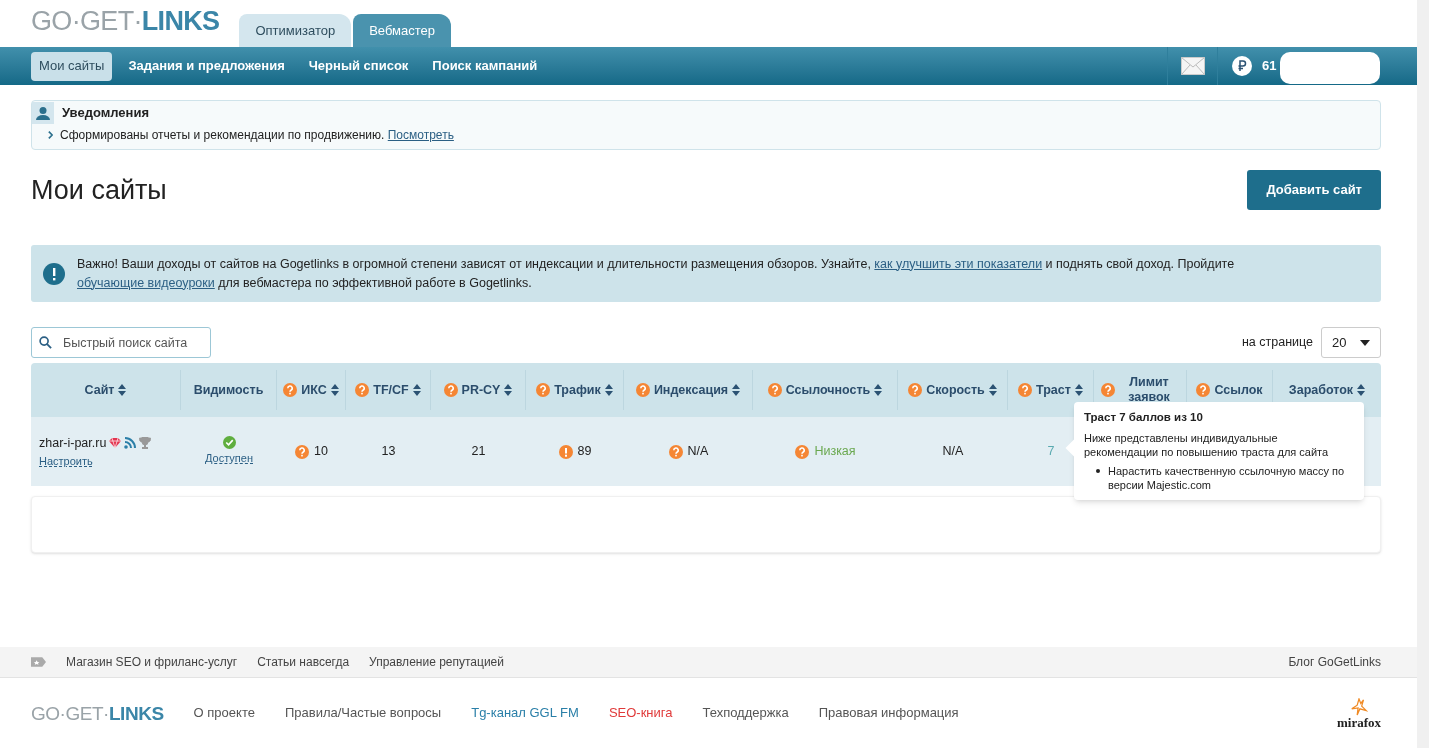  What do you see at coordinates (97, 713) in the screenshot?
I see `footer-logo: GO·GET·LINKS` at bounding box center [97, 713].